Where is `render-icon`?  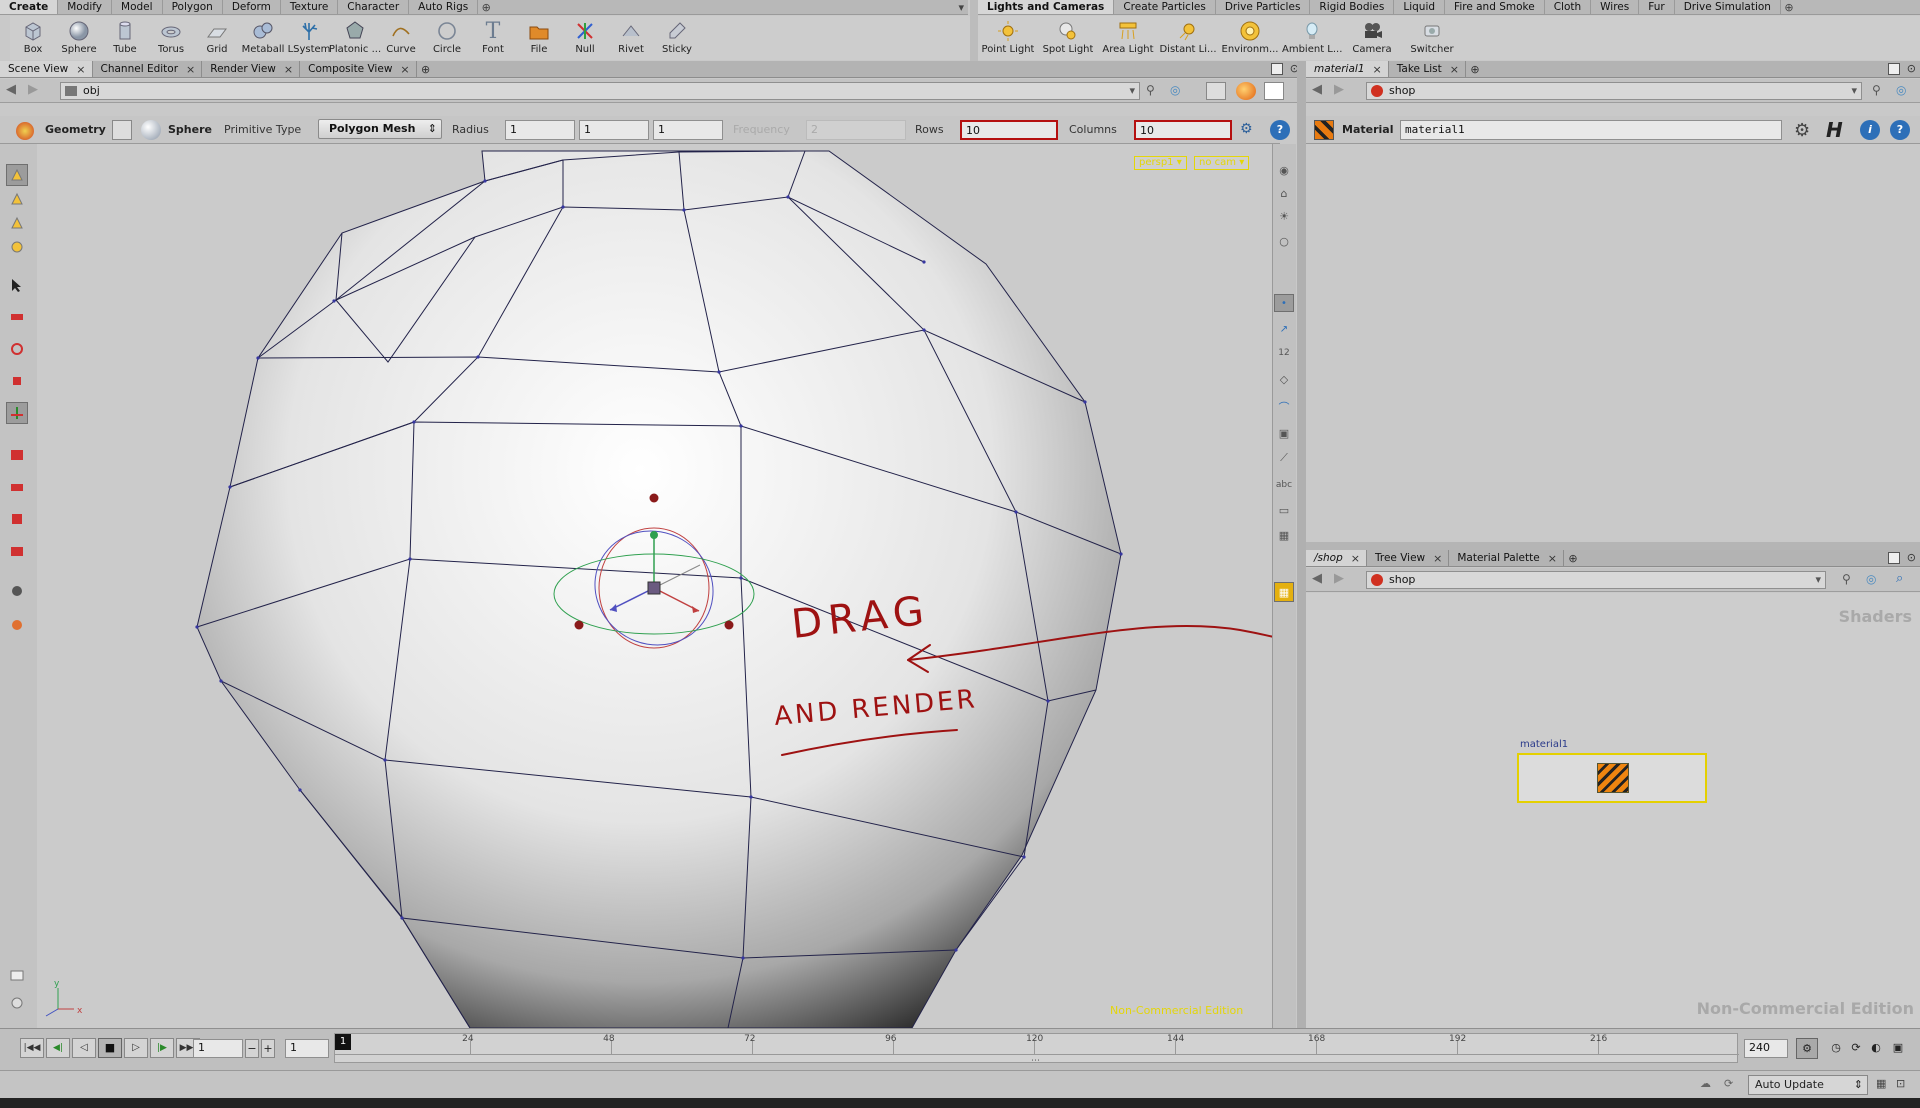
render-icon is located at coordinates (1246, 91).